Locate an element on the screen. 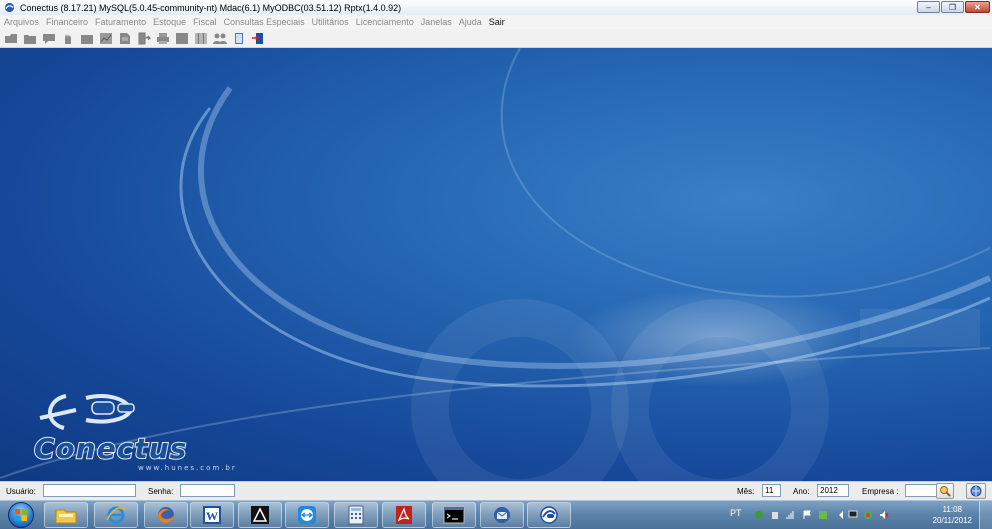 This screenshot has height=529, width=992. internet-explorer-icon is located at coordinates (116, 515).